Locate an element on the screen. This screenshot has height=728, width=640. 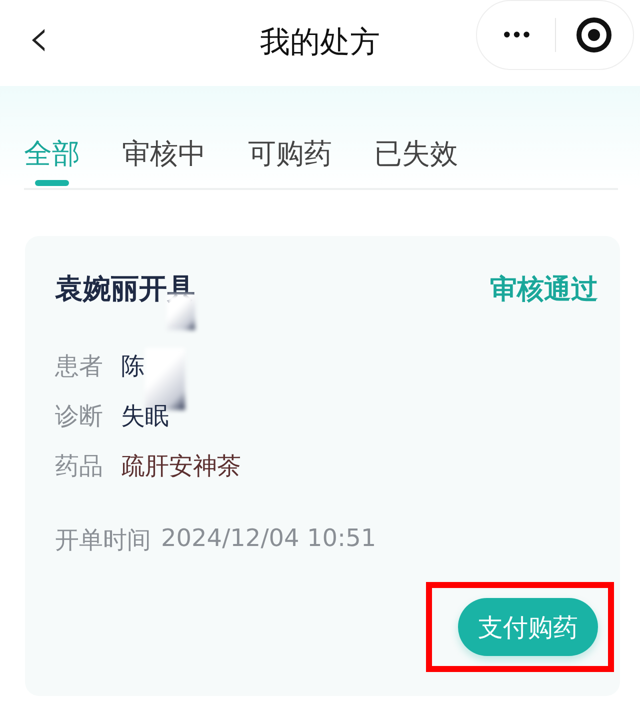
field-value: 陈 is located at coordinates (133, 366).